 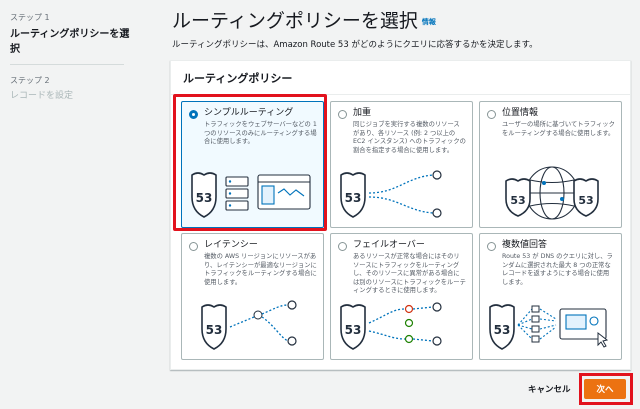 What do you see at coordinates (549, 327) in the screenshot?
I see `multivalue-illustration-icon: 53` at bounding box center [549, 327].